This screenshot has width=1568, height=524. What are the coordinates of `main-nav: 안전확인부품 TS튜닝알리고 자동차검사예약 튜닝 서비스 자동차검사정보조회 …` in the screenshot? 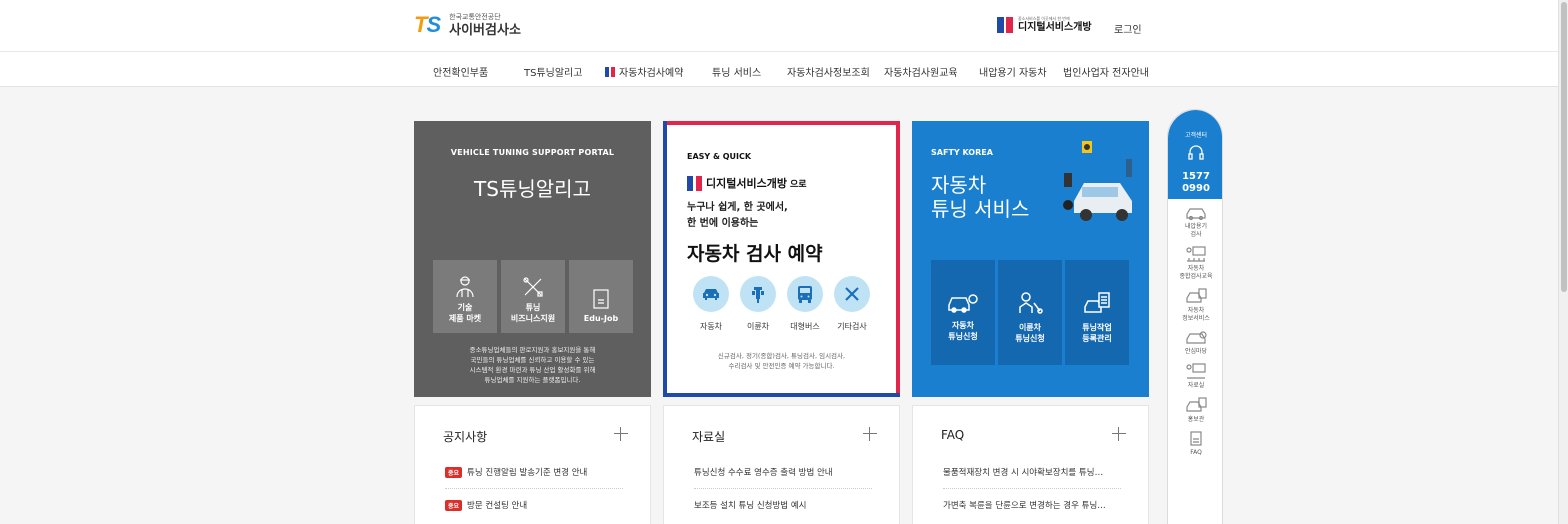 It's located at (784, 69).